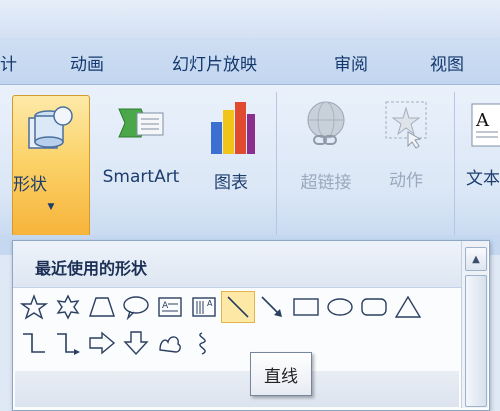 This screenshot has height=411, width=500. I want to click on recent-shapes-title: 最近使用的形状, so click(91, 268).